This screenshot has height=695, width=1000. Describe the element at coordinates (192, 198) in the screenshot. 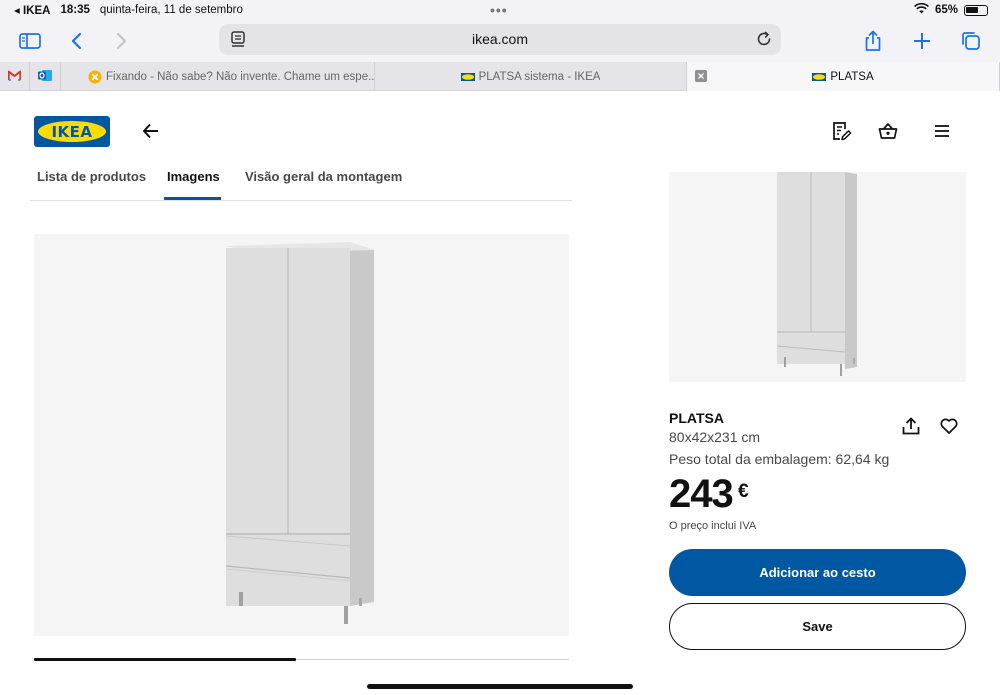

I see `active-tab-indicator` at that location.